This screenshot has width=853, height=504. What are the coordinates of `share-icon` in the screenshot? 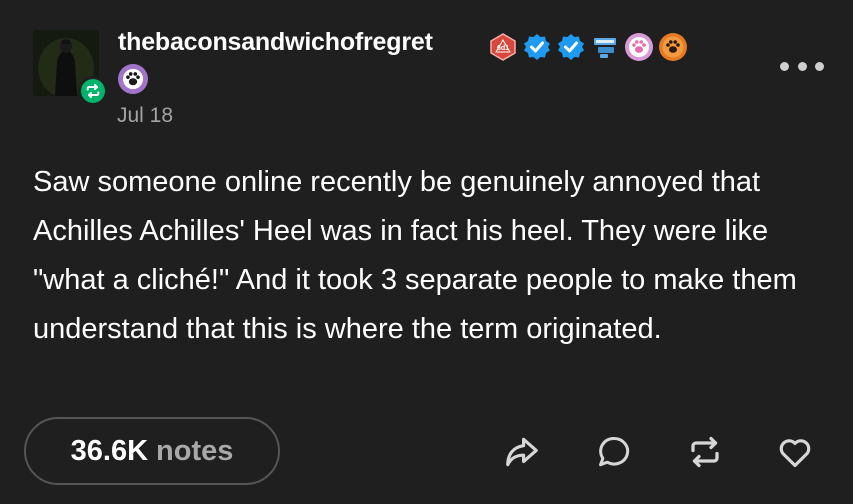 It's located at (522, 452).